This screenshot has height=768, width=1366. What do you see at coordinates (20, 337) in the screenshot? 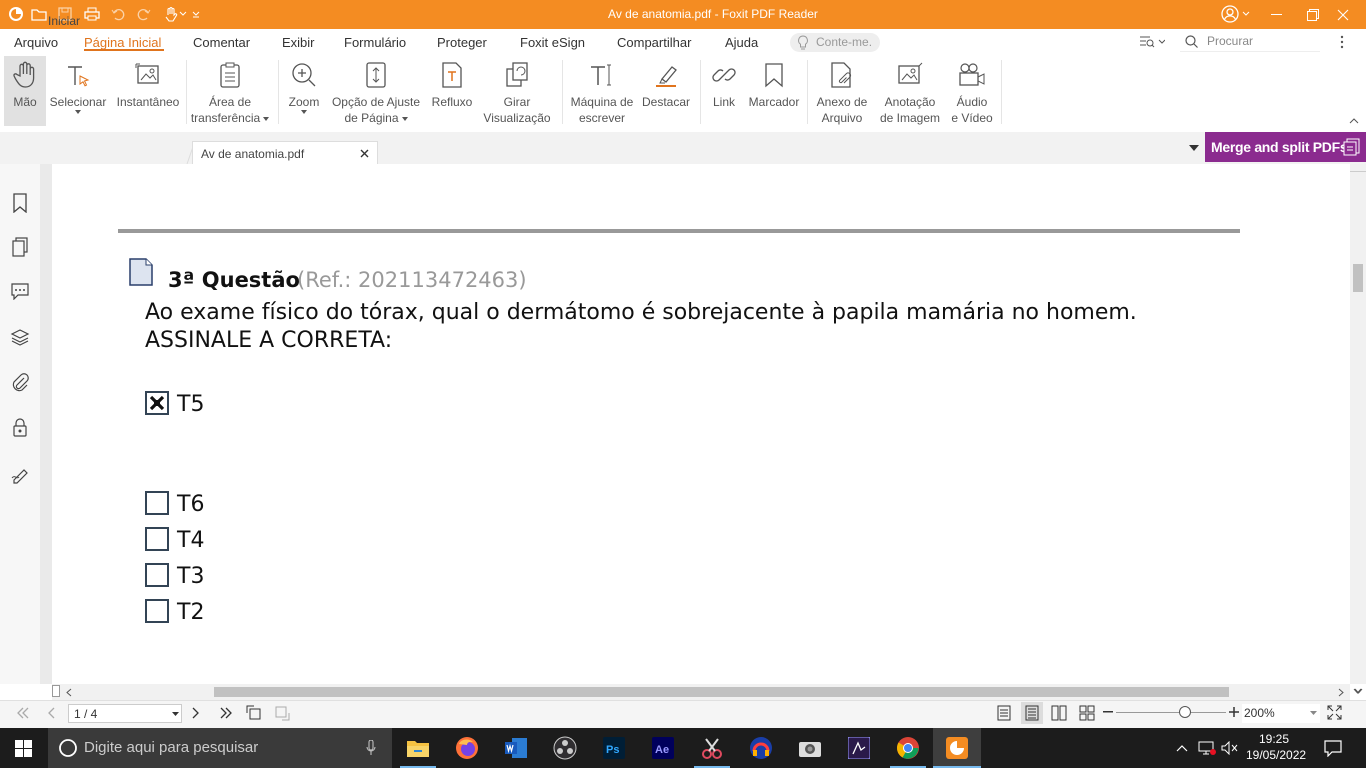
I see `layers-panel-icon` at bounding box center [20, 337].